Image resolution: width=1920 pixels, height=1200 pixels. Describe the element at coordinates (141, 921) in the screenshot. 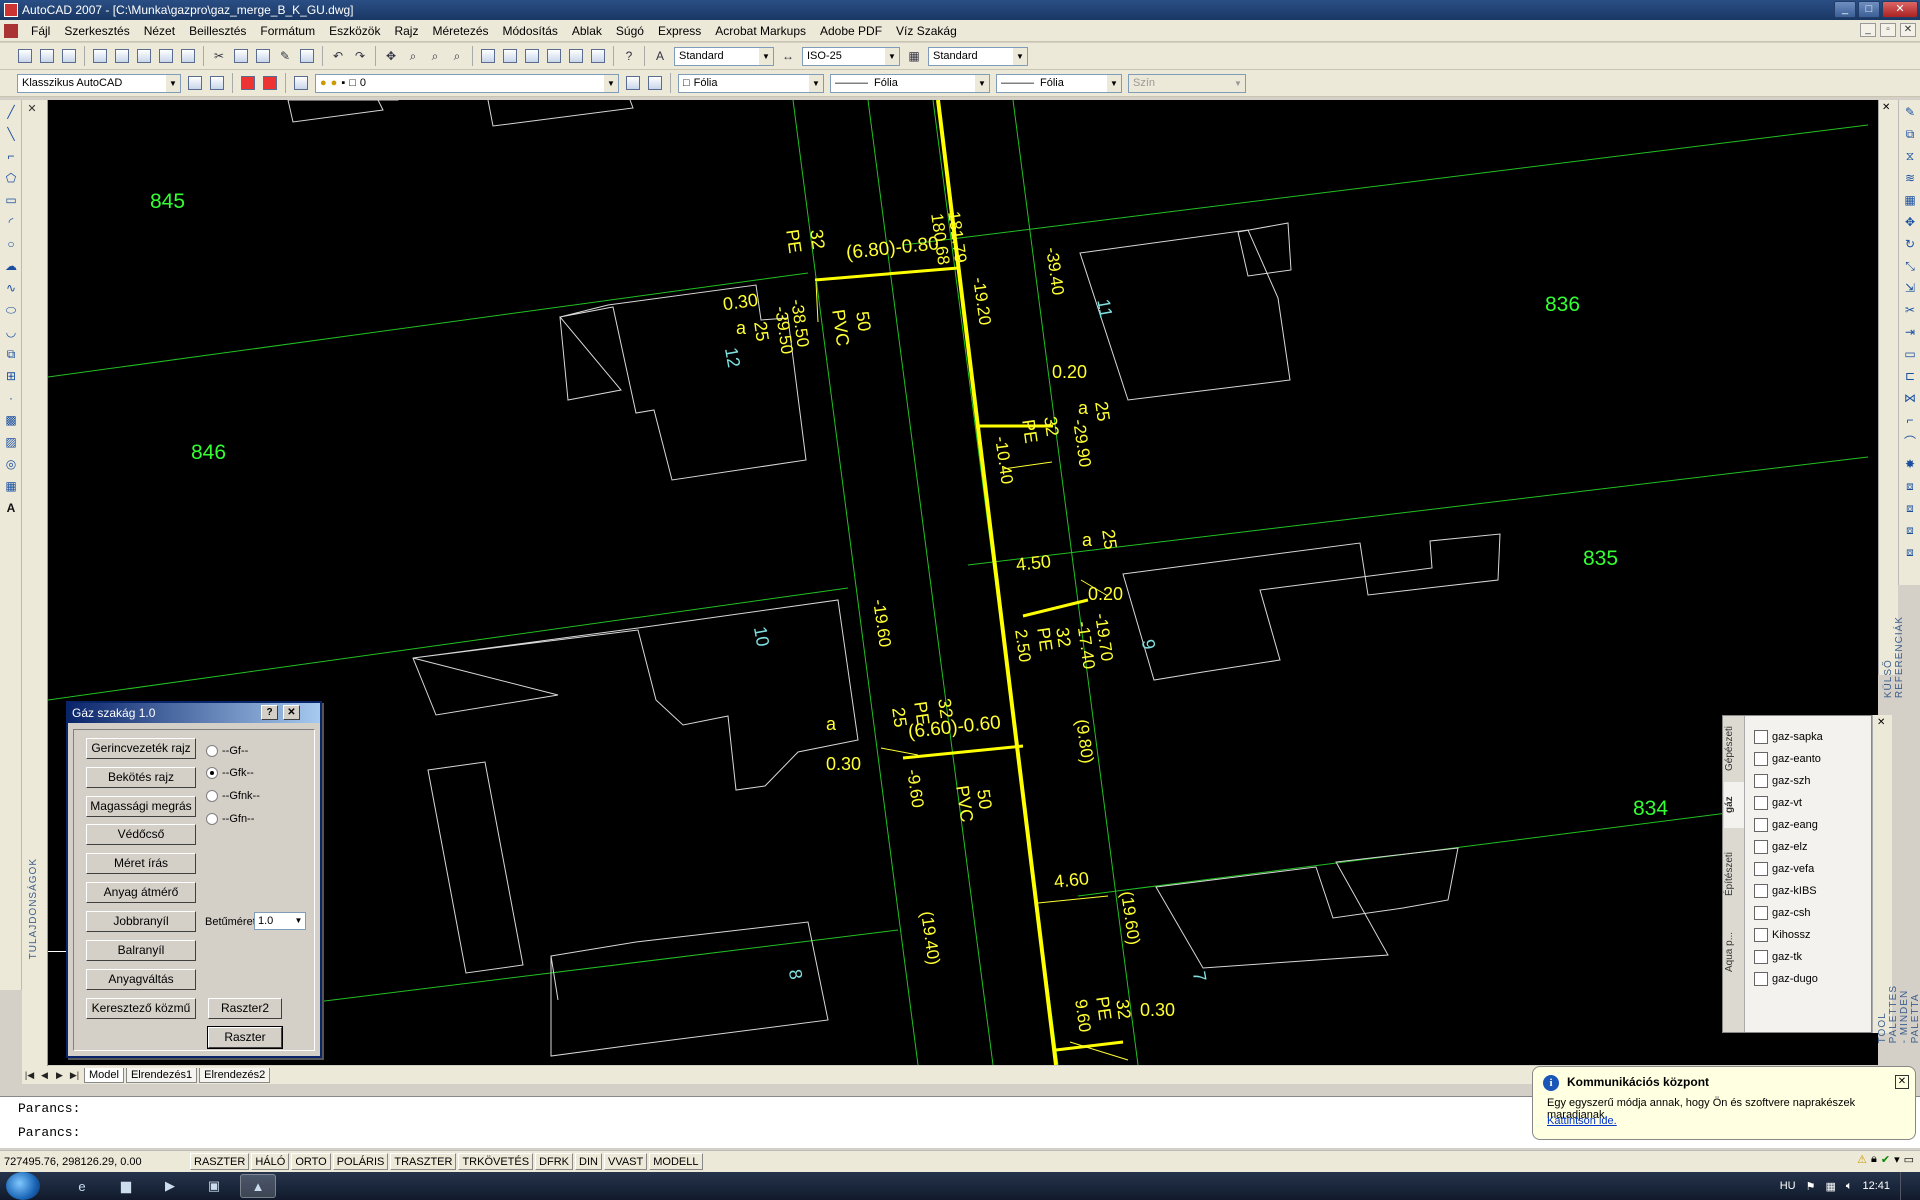

I see `jobbranyil-button: Jobbranyíl` at that location.